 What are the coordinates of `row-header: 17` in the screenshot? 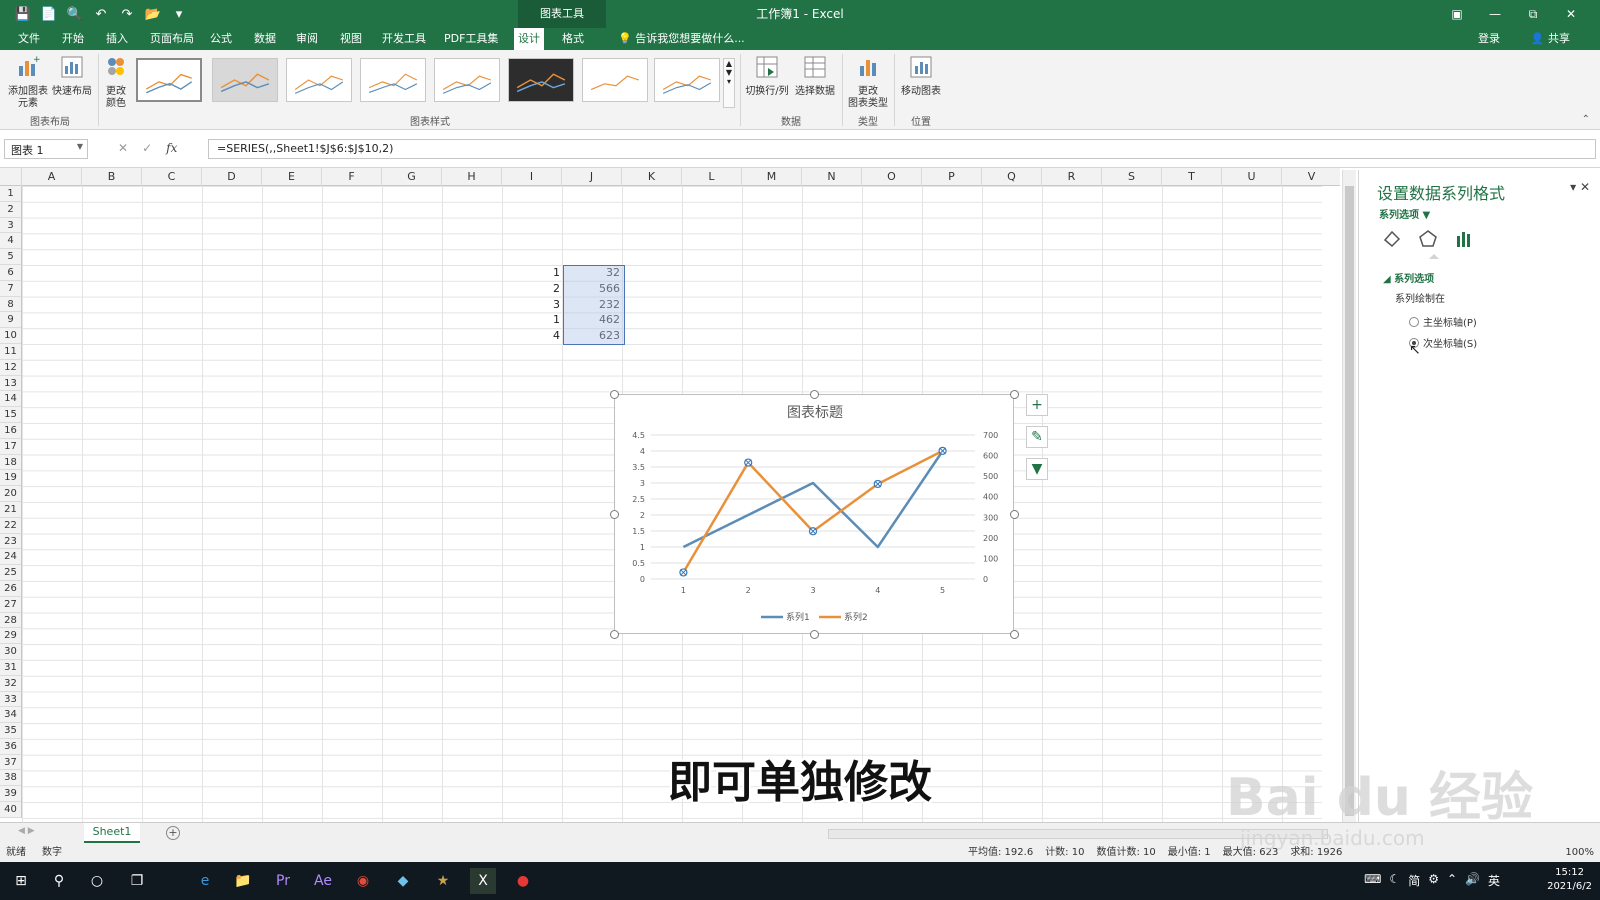 It's located at (10, 447).